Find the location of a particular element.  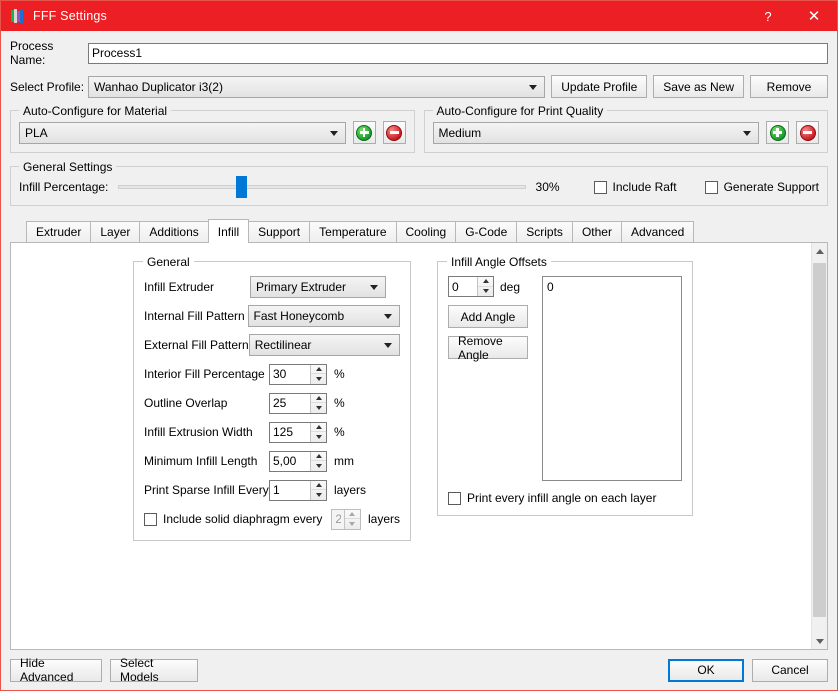

tab-infill: Infill is located at coordinates (228, 231).